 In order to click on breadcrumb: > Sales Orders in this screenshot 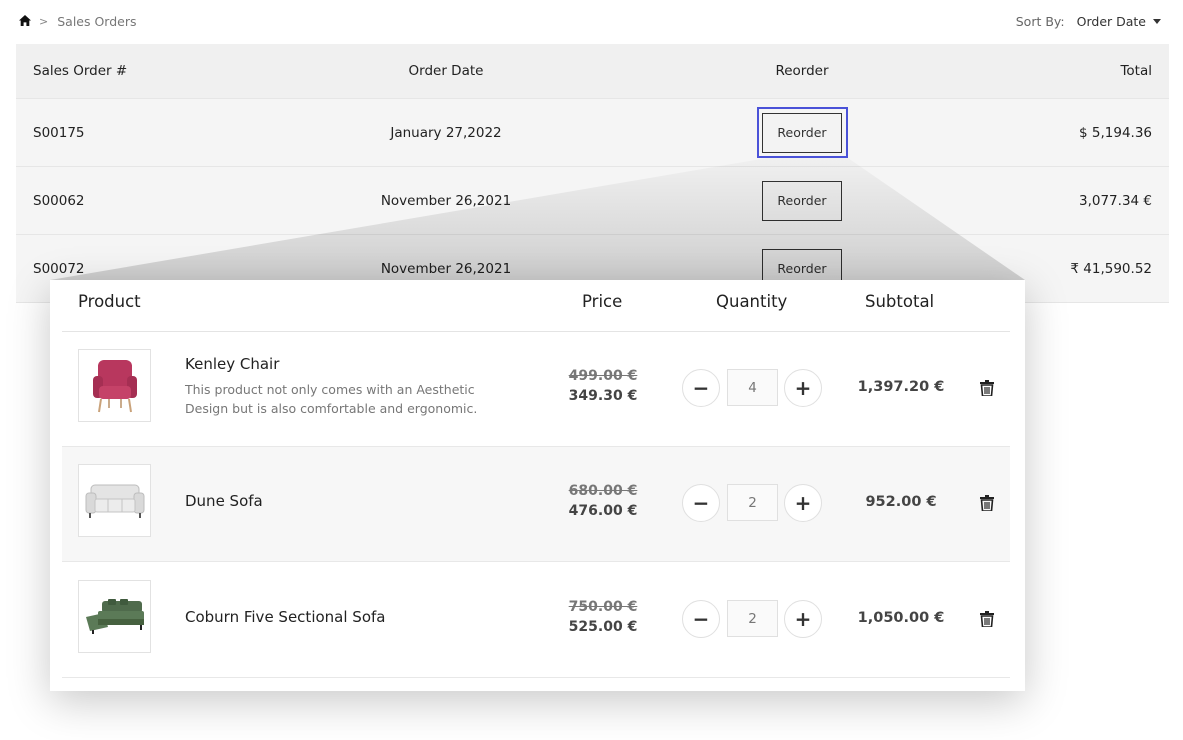, I will do `click(78, 21)`.